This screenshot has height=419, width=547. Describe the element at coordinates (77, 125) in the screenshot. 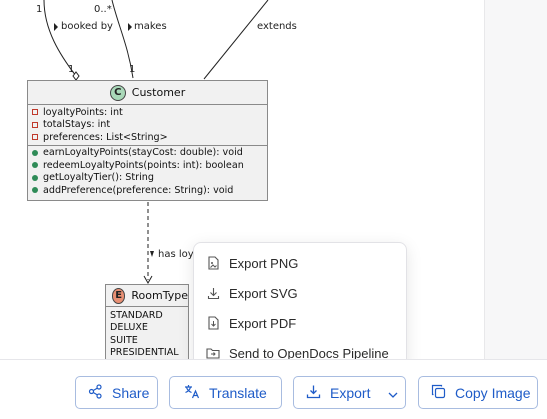

I see `attribute-text: totalStays: int` at that location.